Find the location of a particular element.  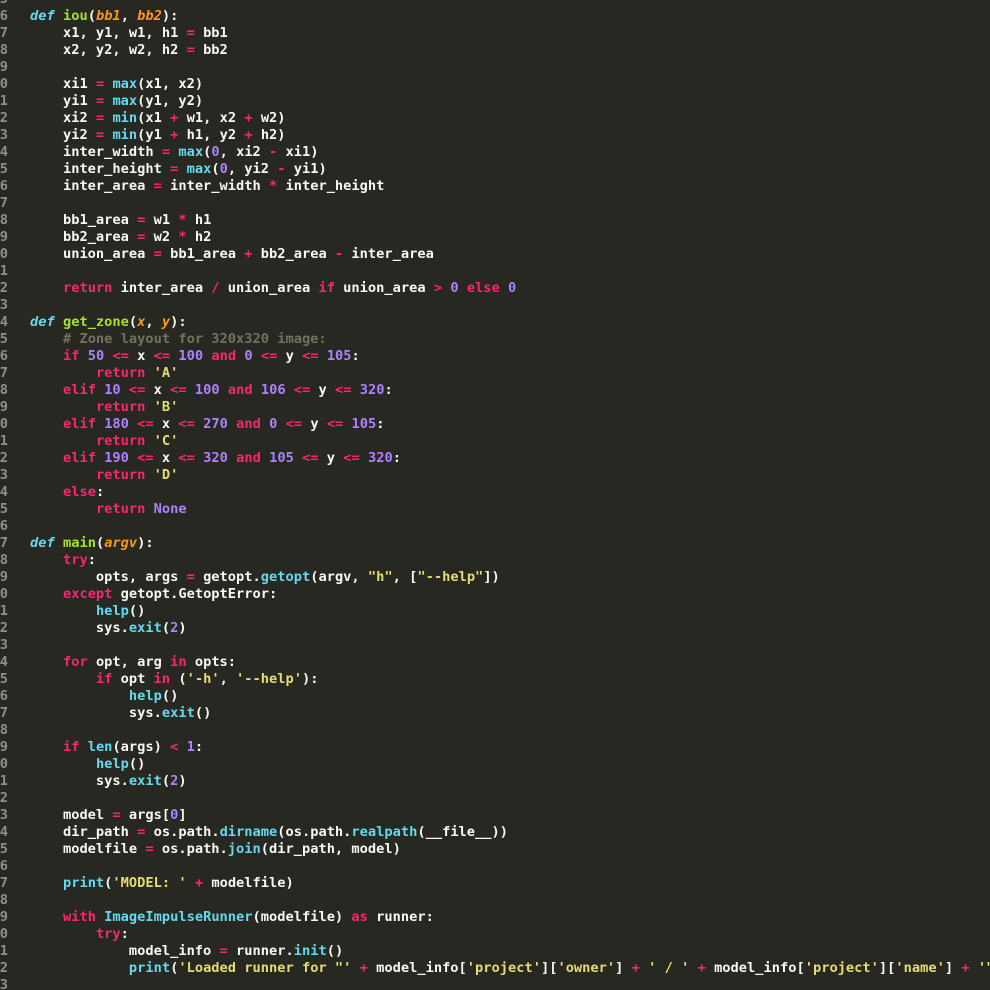

code-line: return 'C' is located at coordinates (104, 441).